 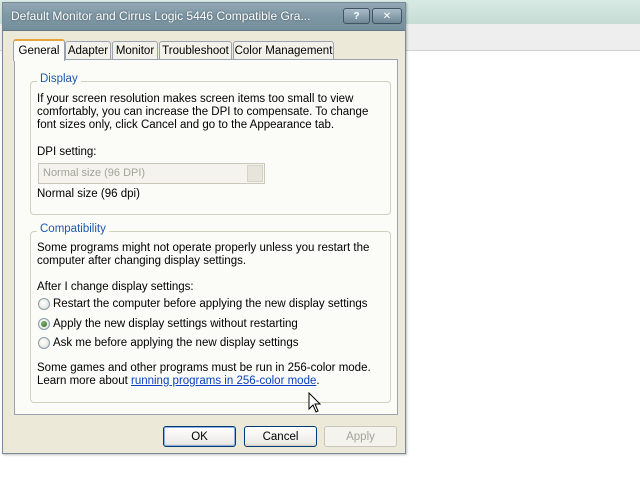 I want to click on learn-more-suffix: ., so click(x=318, y=381).